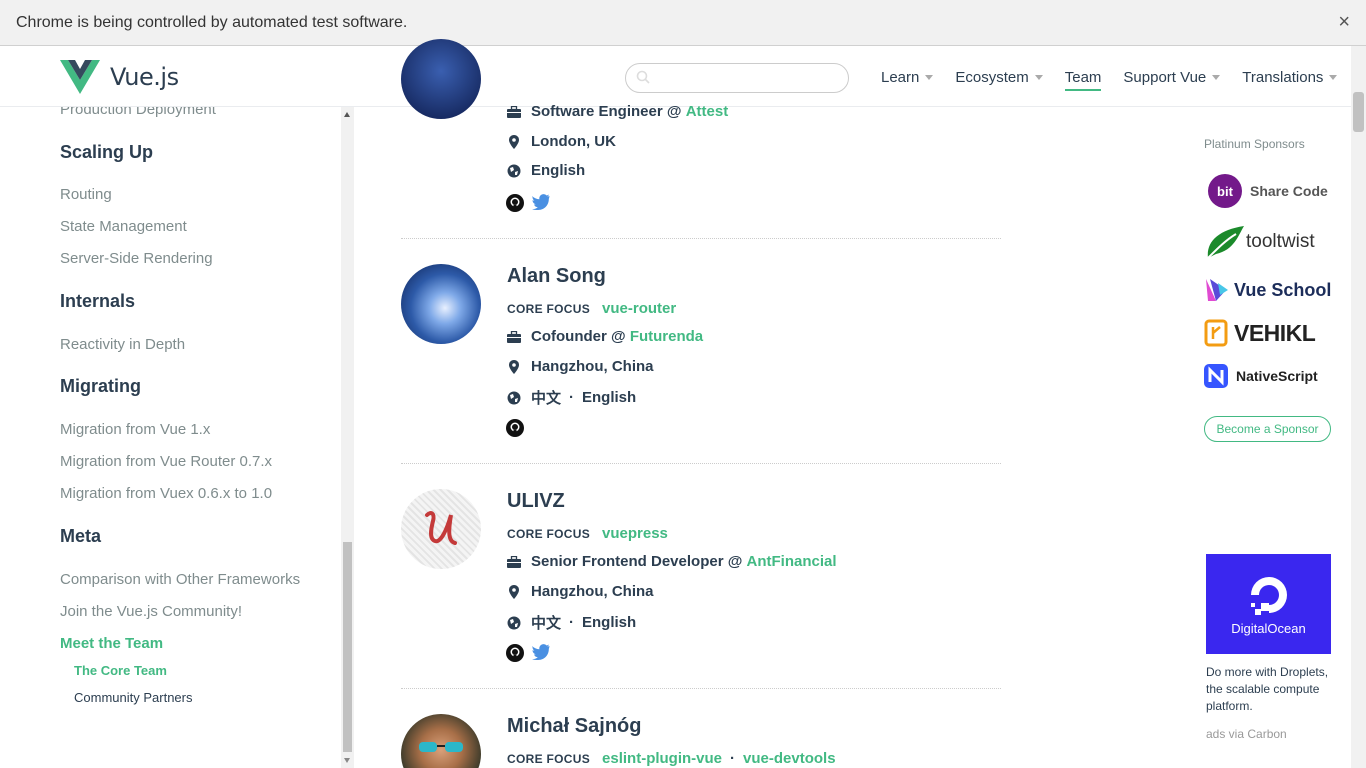  What do you see at coordinates (1216, 376) in the screenshot?
I see `nativescript-logo-icon` at bounding box center [1216, 376].